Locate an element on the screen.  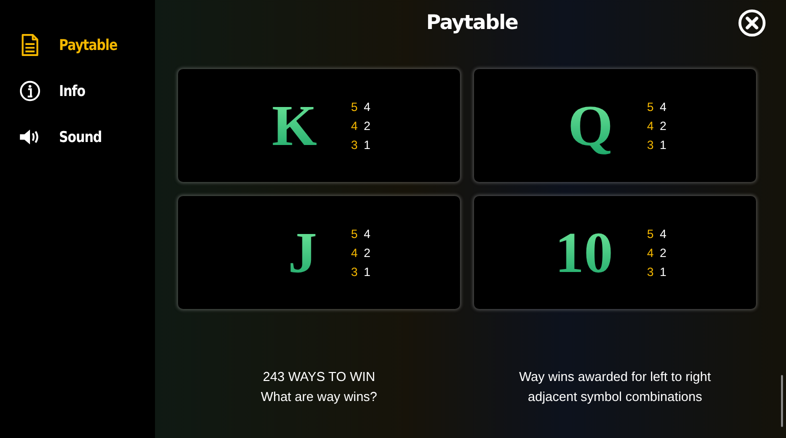
note-text: Way wins awarded for left to right adjacent symbol combinations is located at coordinates (615, 387).